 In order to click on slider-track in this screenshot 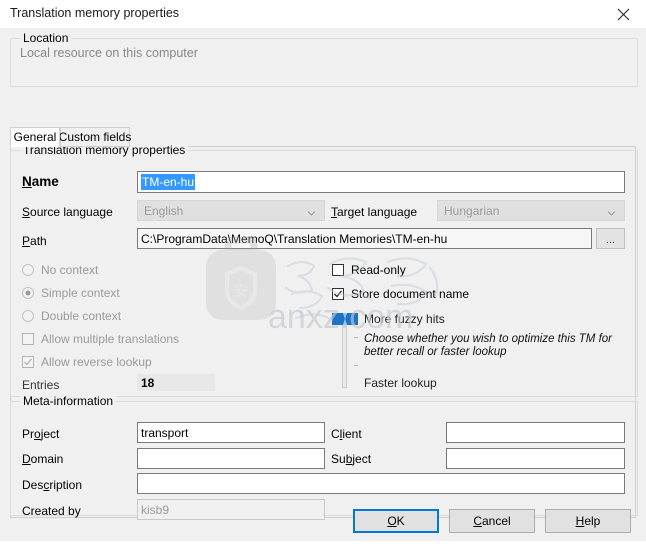, I will do `click(344, 352)`.